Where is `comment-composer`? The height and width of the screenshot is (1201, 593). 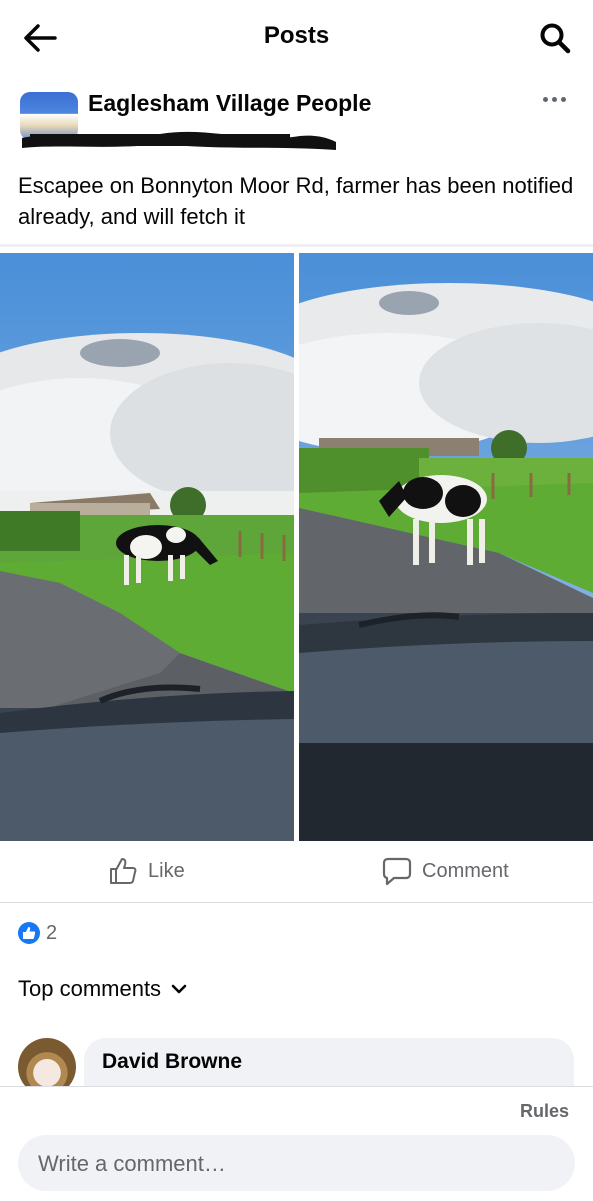
comment-composer is located at coordinates (296, 1164).